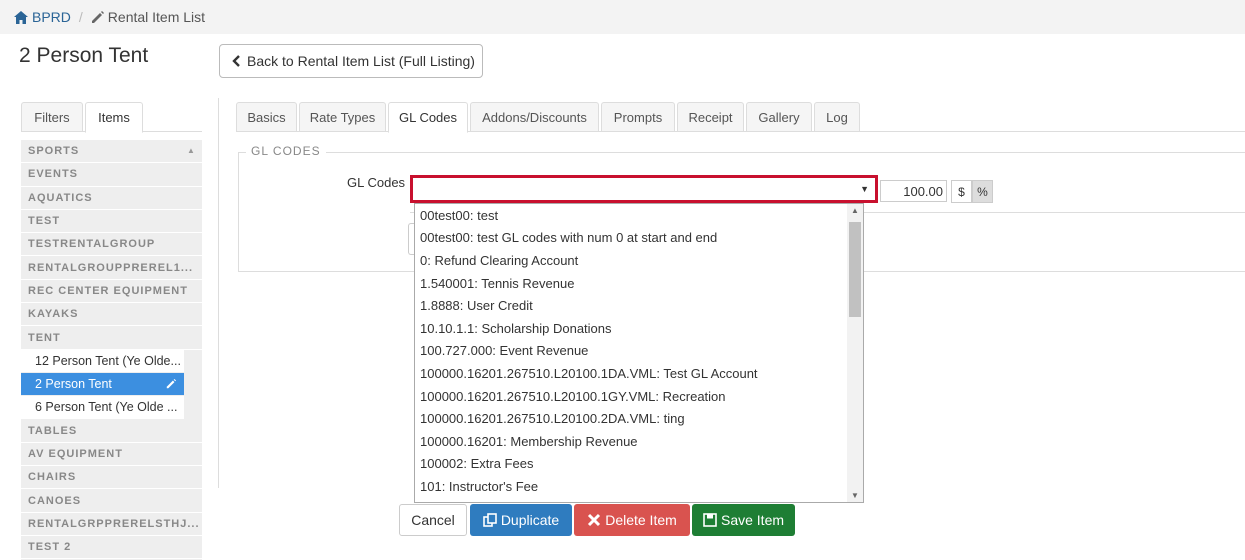 The width and height of the screenshot is (1245, 560). Describe the element at coordinates (84, 55) in the screenshot. I see `page-title: 2 Person Tent` at that location.